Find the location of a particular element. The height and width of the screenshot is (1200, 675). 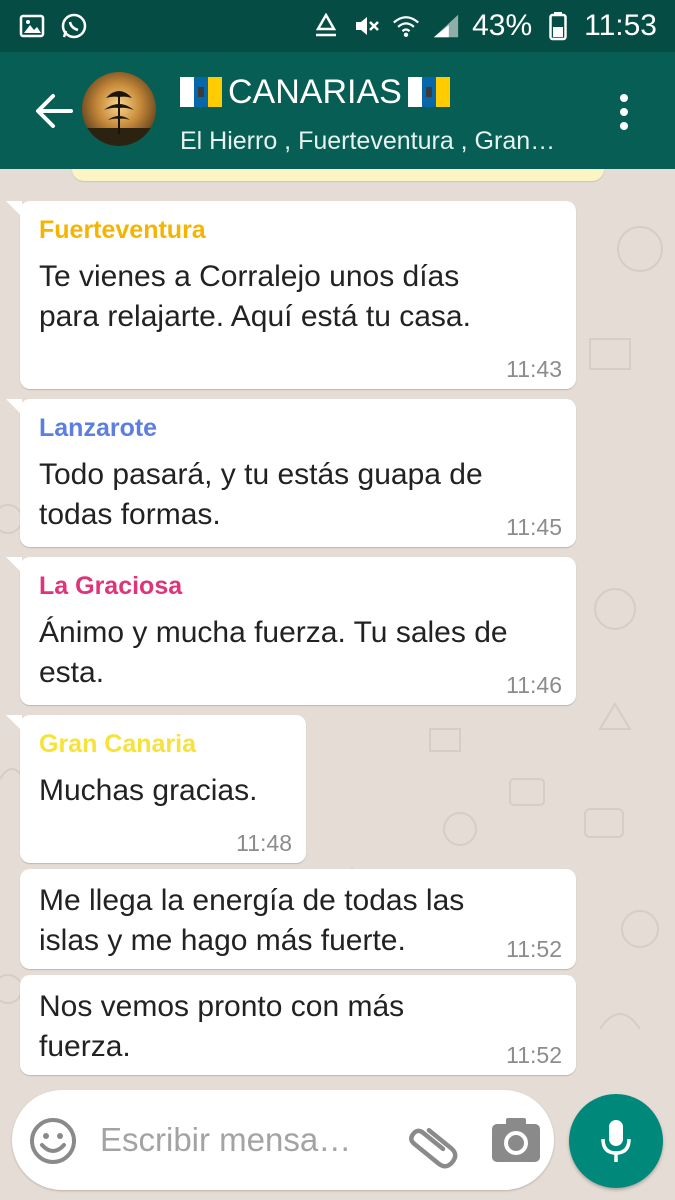

battery-percent: 43% is located at coordinates (502, 25).